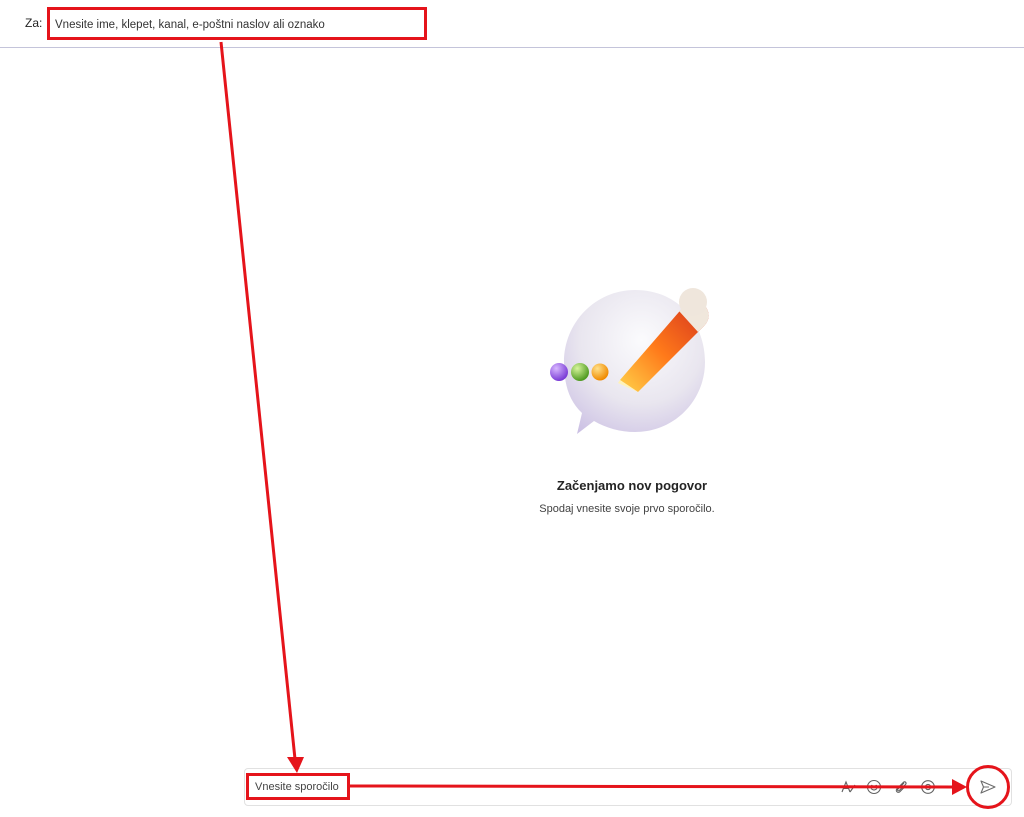 The image size is (1024, 817). What do you see at coordinates (34, 23) in the screenshot?
I see `to-label: Za:` at bounding box center [34, 23].